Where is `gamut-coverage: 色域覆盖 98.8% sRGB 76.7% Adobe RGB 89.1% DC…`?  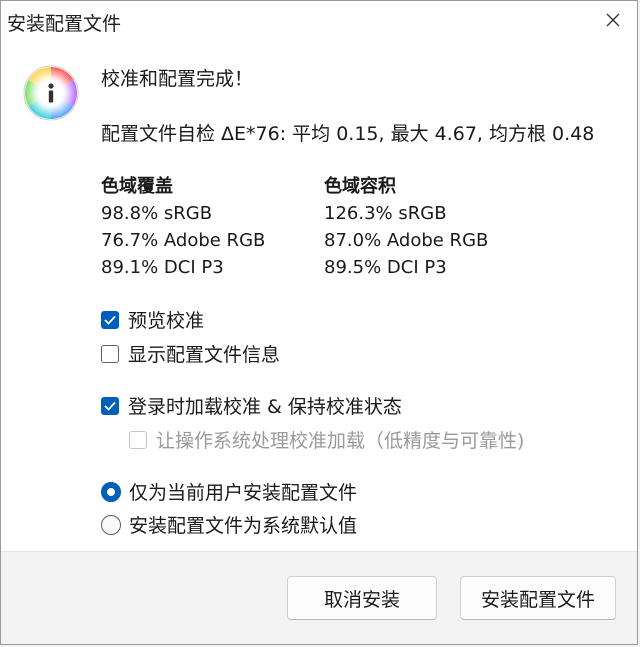
gamut-coverage: 色域覆盖 98.8% sRGB 76.7% Adobe RGB 89.1% DC… is located at coordinates (183, 227).